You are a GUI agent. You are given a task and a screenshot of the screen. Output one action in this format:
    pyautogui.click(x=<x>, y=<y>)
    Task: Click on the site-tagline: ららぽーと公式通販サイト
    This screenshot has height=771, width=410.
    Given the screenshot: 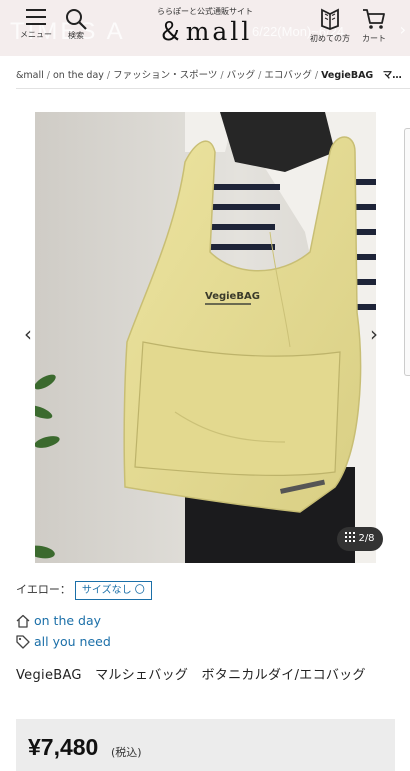 What is the action you would take?
    pyautogui.click(x=205, y=11)
    